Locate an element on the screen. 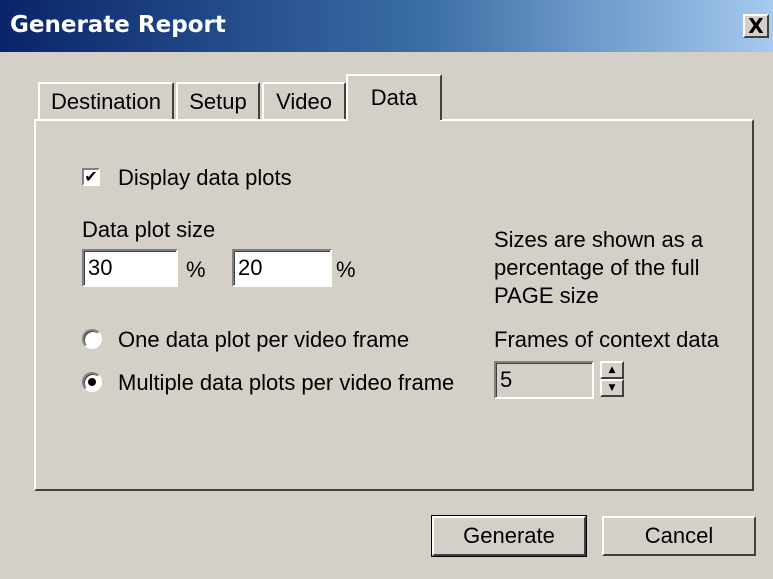  generate-button: Generate is located at coordinates (509, 536).